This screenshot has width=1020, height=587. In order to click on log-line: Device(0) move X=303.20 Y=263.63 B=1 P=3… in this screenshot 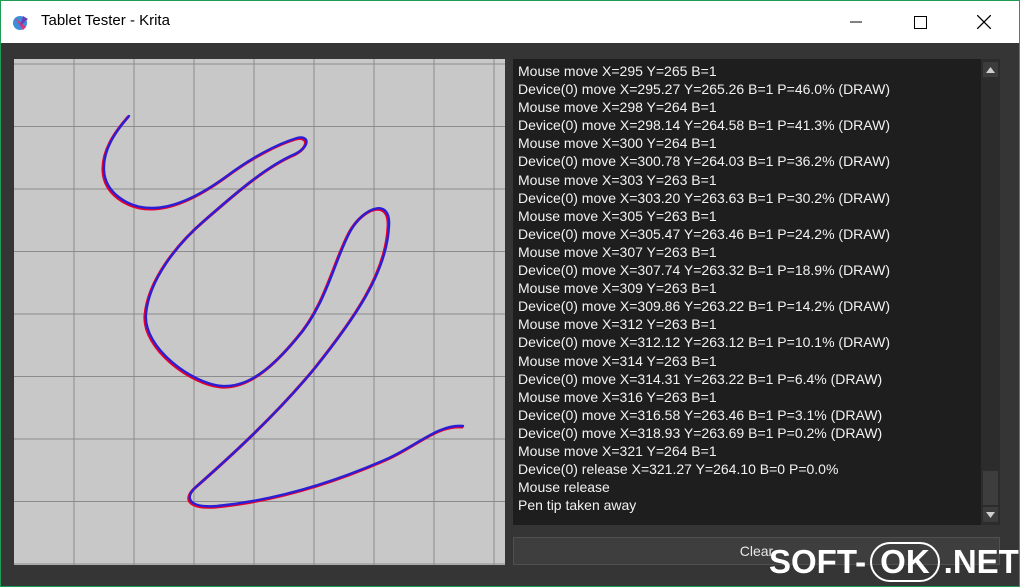, I will do `click(704, 197)`.